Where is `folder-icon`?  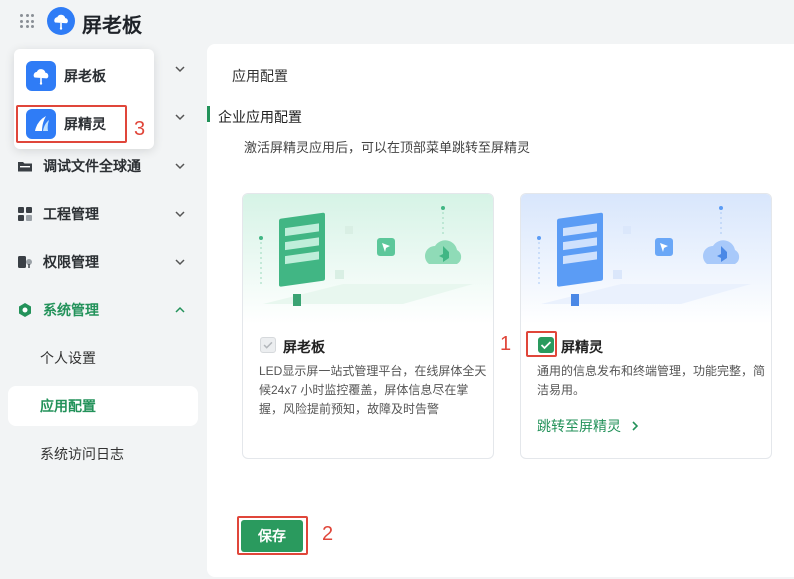
folder-icon is located at coordinates (25, 167).